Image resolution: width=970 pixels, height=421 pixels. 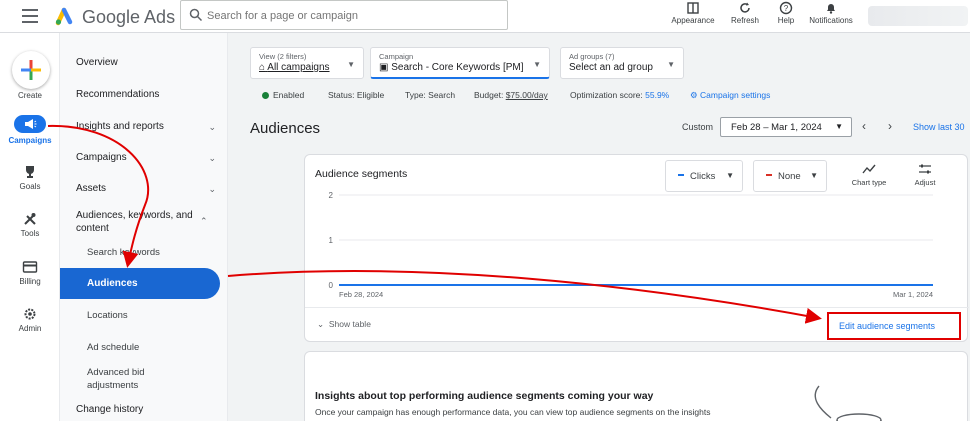 What do you see at coordinates (890, 126) in the screenshot?
I see `next-period-icon: ›` at bounding box center [890, 126].